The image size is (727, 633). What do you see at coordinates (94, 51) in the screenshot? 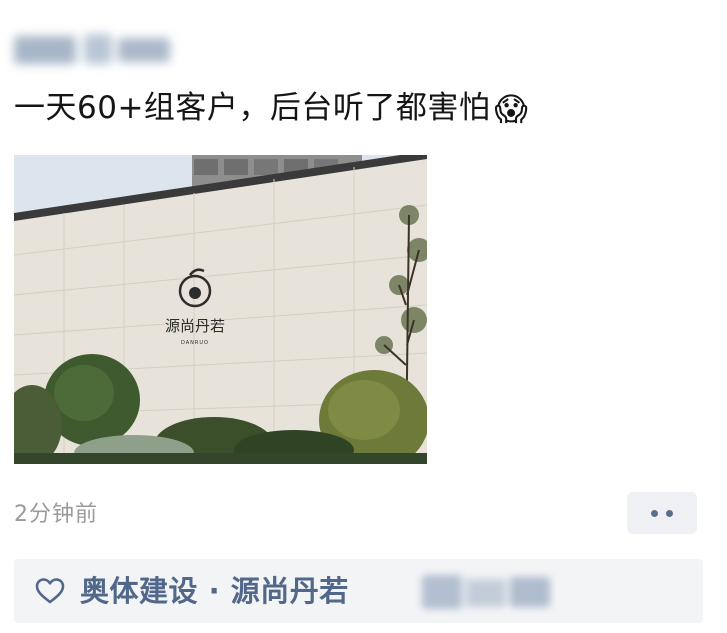
I see `author-name-blurred` at bounding box center [94, 51].